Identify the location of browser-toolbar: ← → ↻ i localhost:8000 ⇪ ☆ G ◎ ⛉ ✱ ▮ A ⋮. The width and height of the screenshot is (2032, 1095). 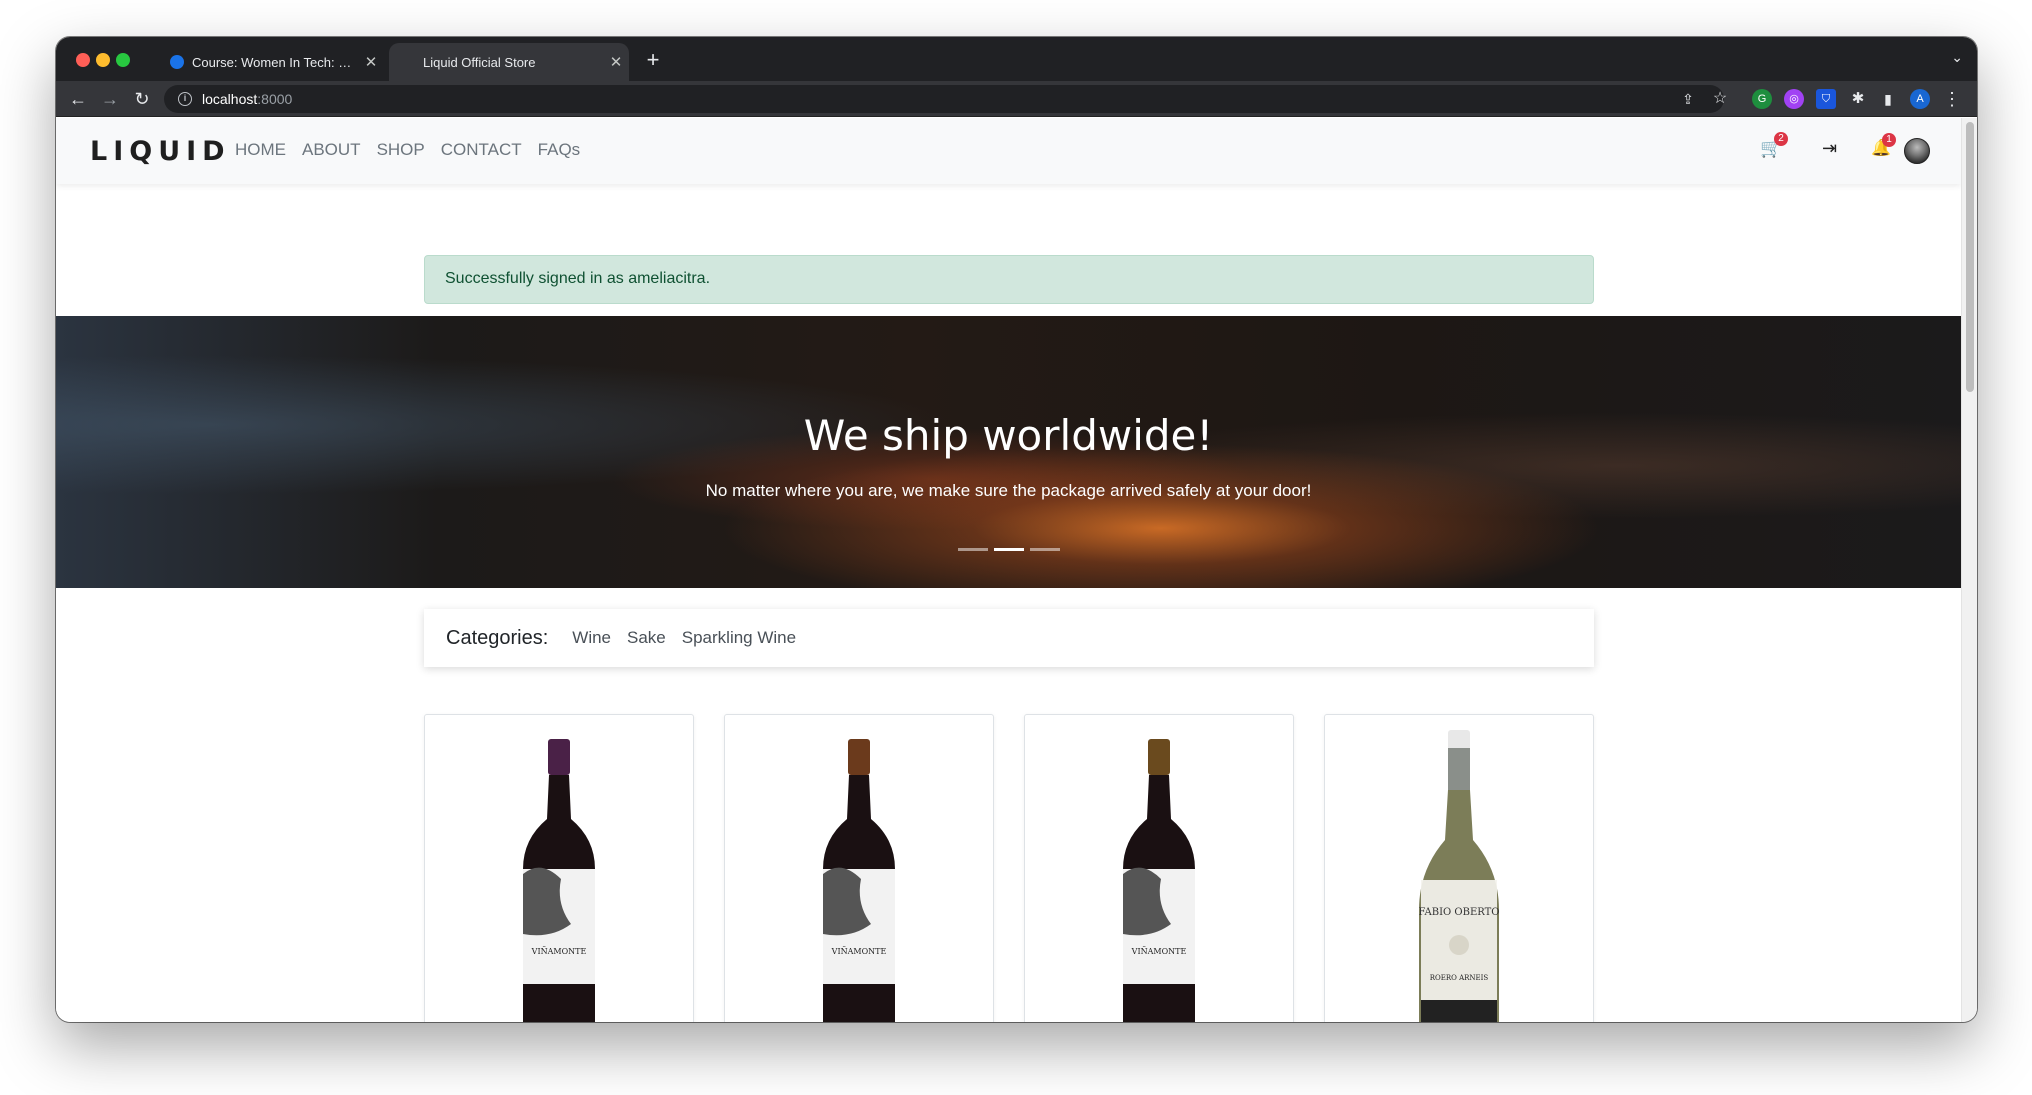
(1016, 99).